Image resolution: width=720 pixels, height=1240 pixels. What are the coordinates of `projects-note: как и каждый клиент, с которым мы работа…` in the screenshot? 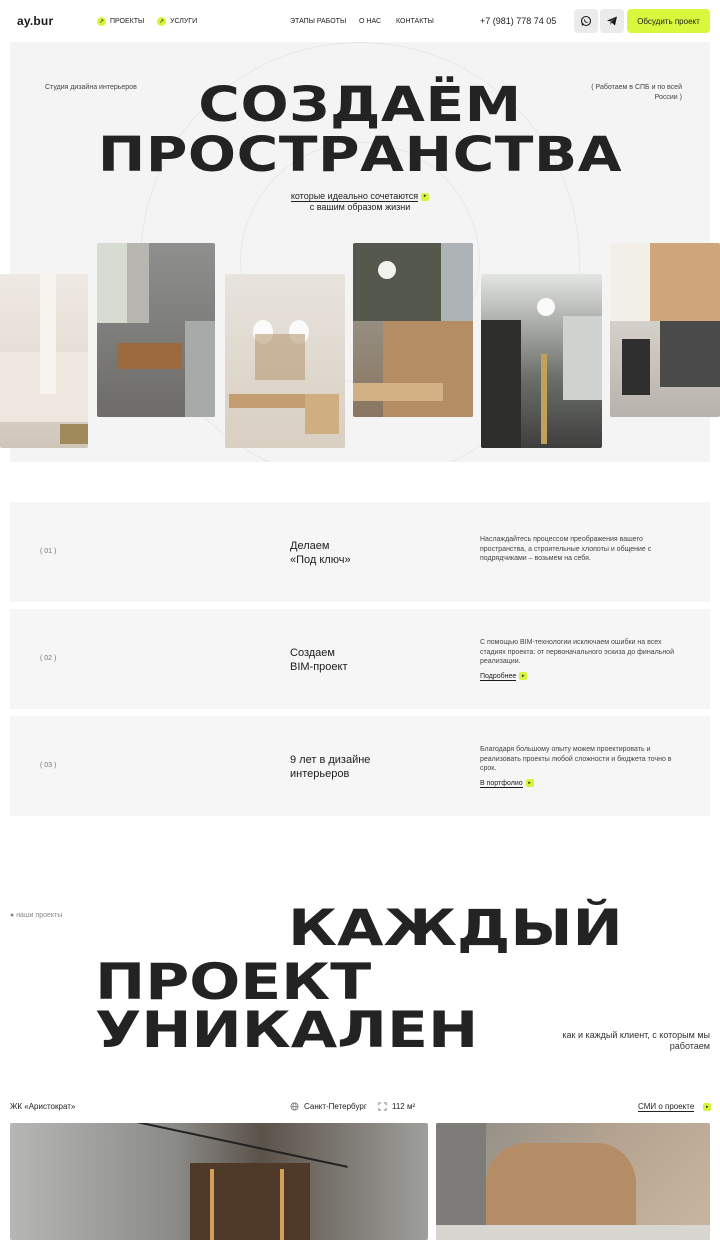 It's located at (636, 1040).